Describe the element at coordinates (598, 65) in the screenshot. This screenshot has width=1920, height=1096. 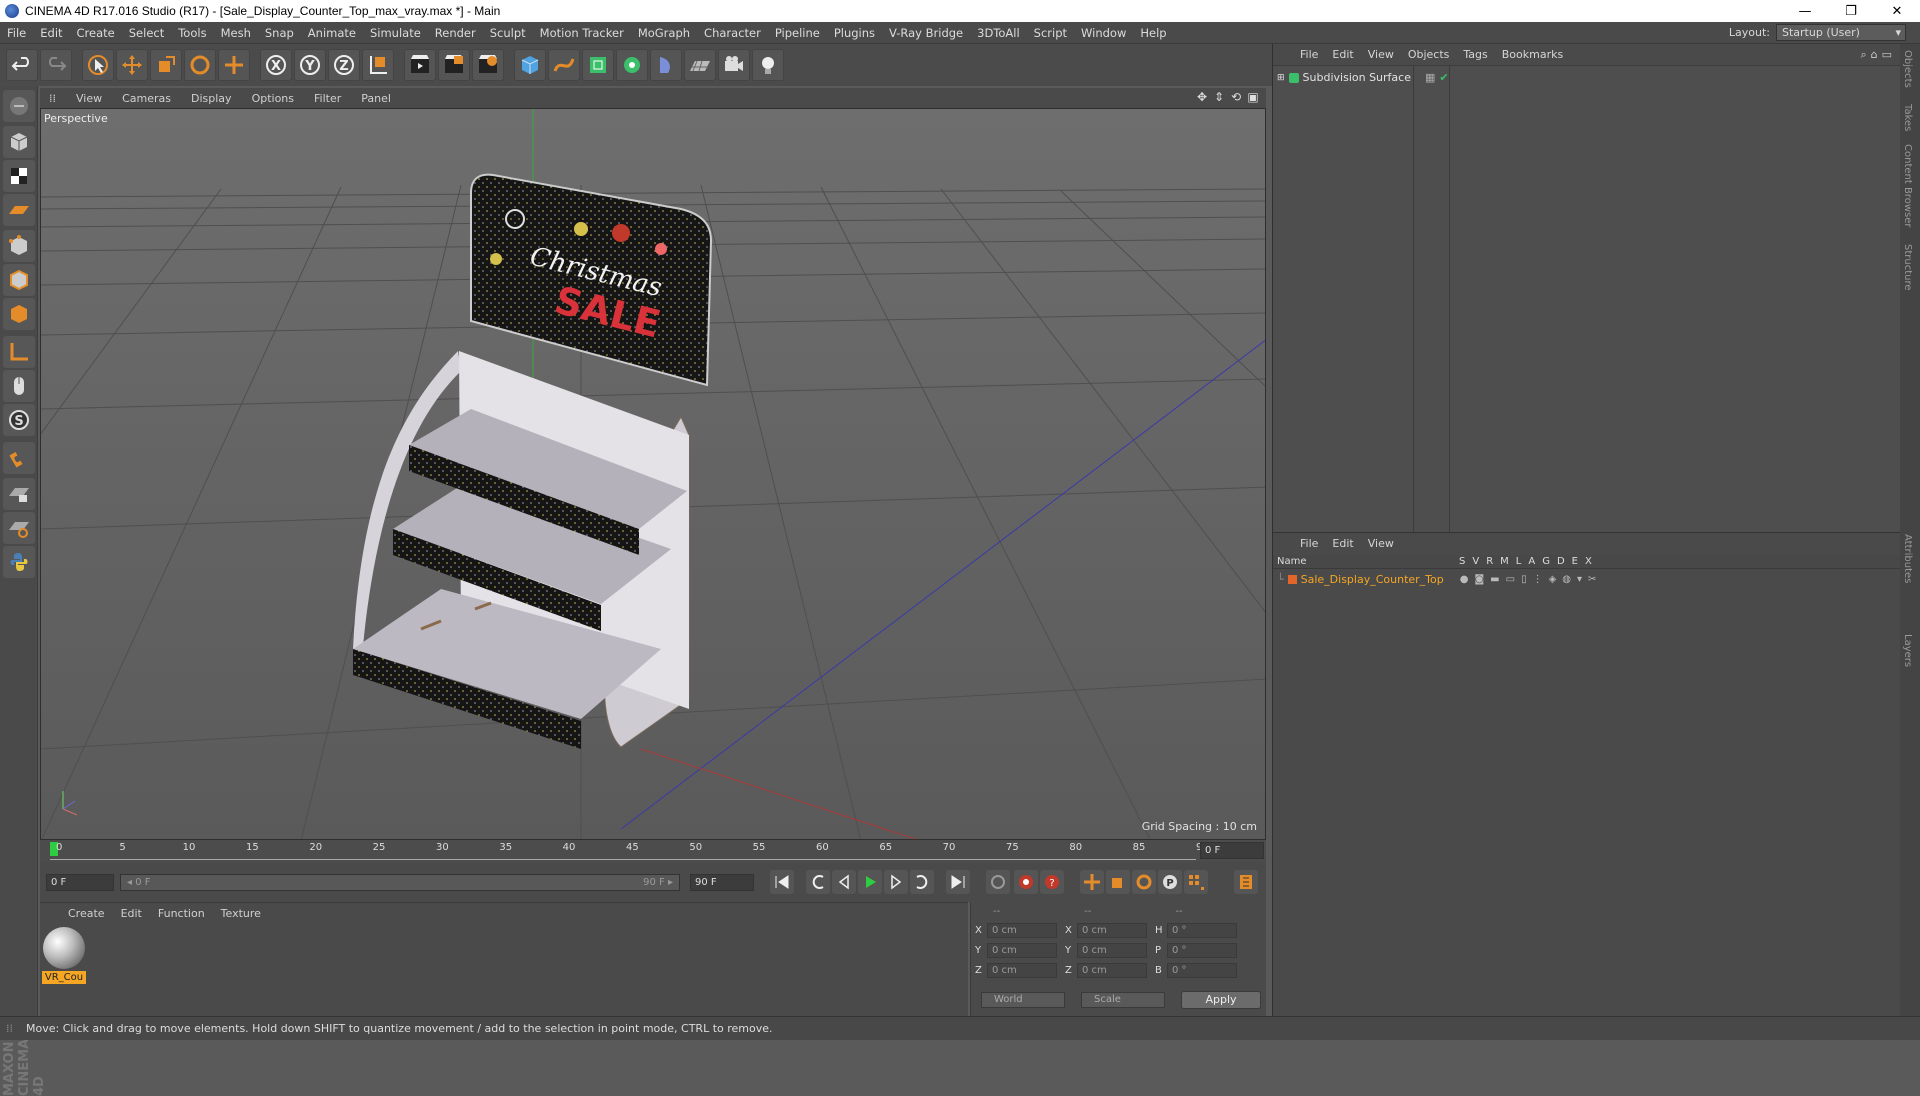
I see `subdivision-surface-icon` at that location.